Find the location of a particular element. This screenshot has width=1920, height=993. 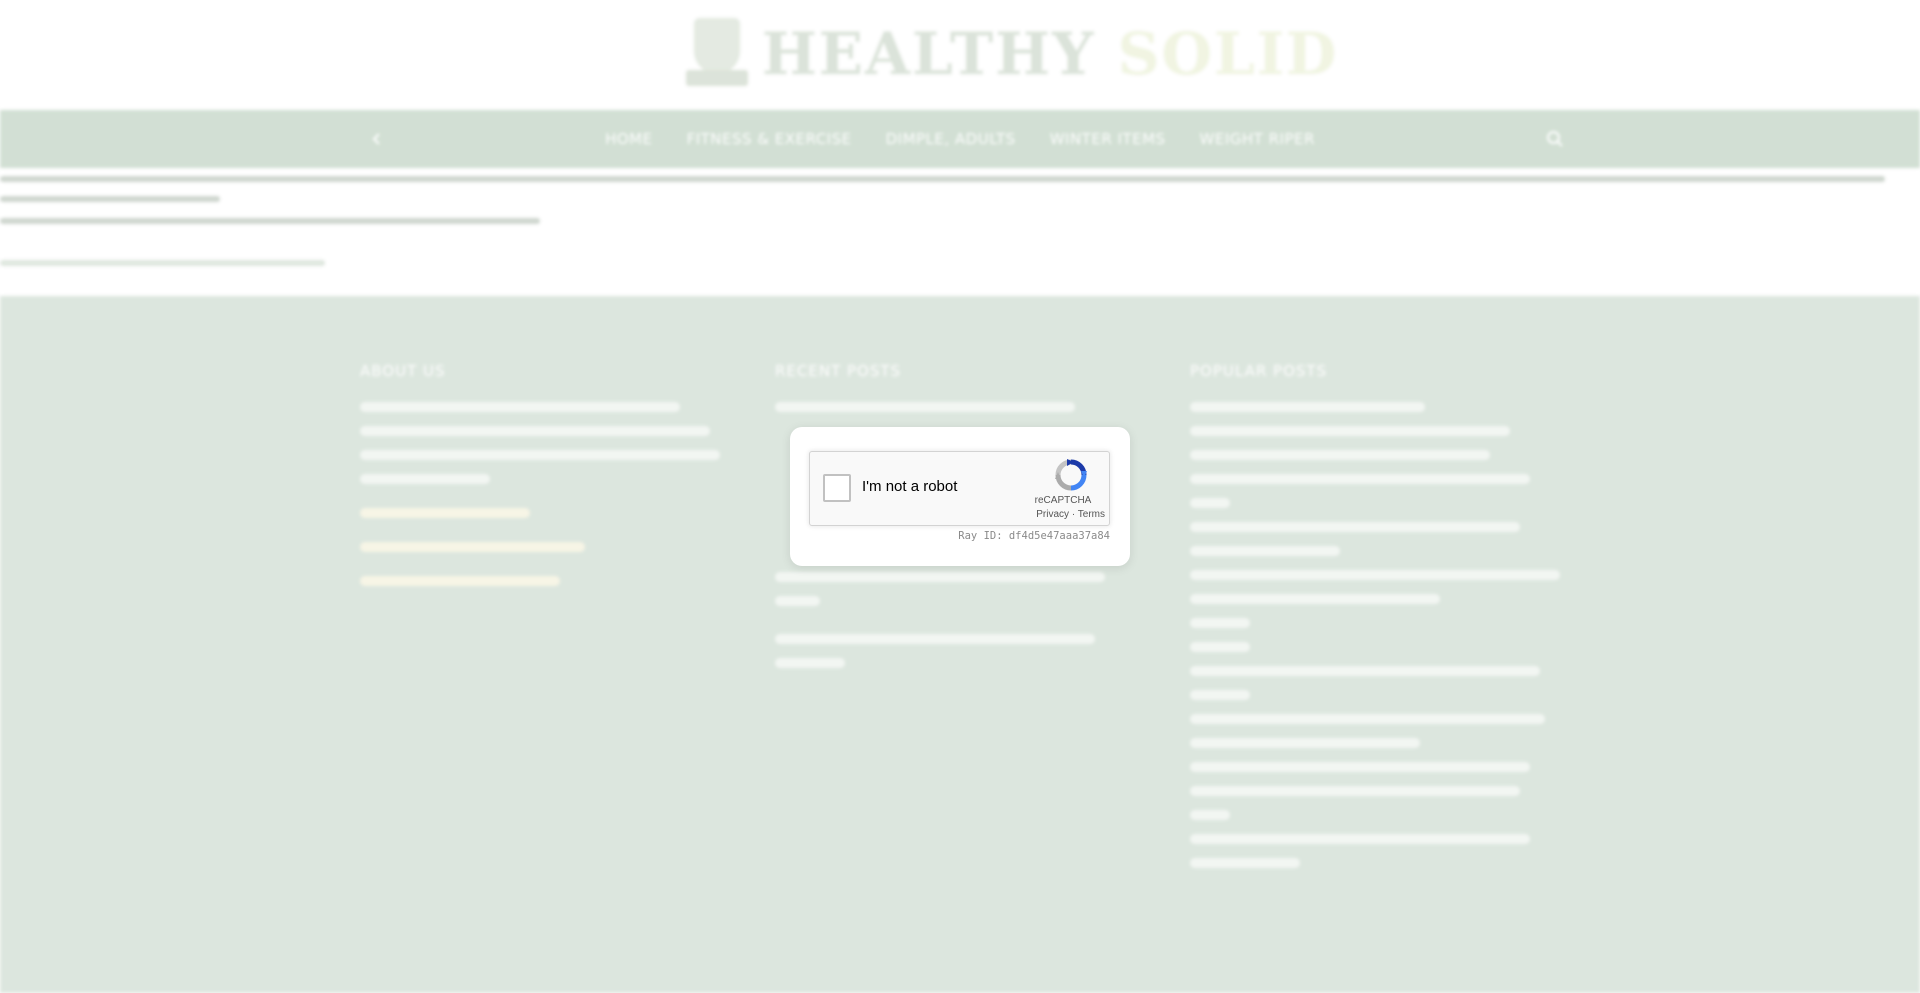

ray-id: Ray ID: df4d5e47aaa37a84 is located at coordinates (1034, 536).